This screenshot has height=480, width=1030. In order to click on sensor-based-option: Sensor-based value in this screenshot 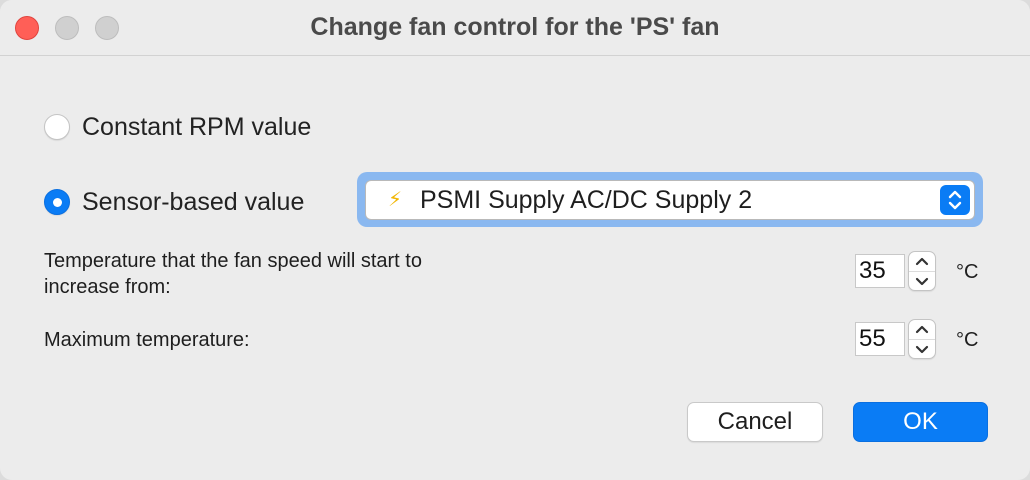, I will do `click(174, 202)`.